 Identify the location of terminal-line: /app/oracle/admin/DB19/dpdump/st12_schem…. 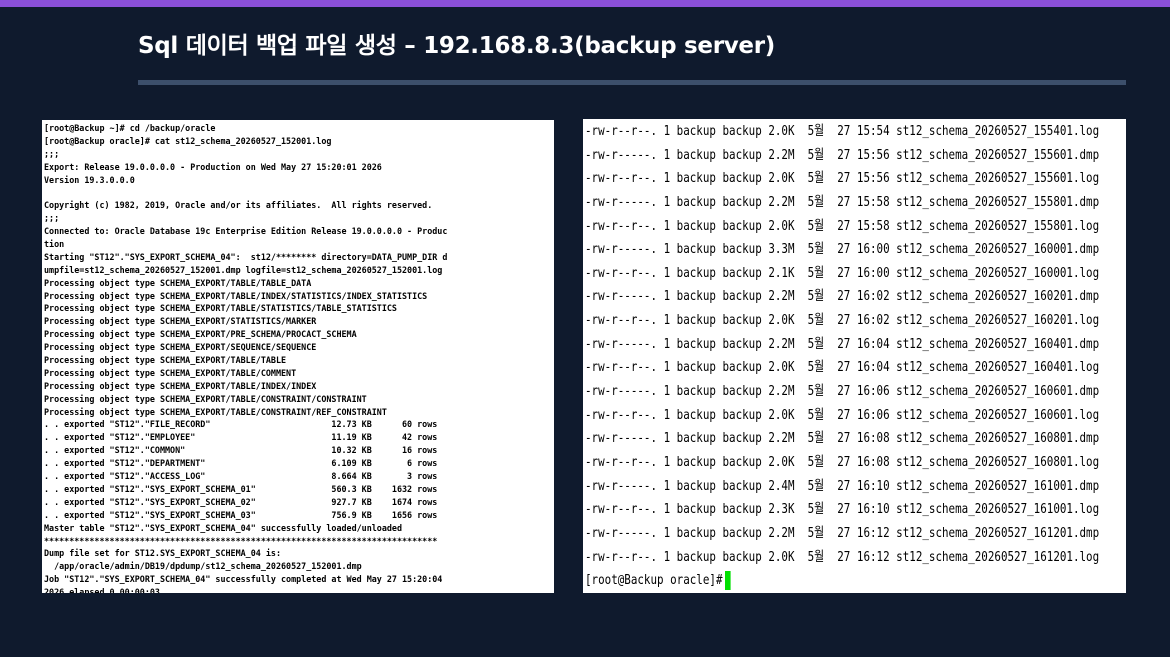
(203, 566).